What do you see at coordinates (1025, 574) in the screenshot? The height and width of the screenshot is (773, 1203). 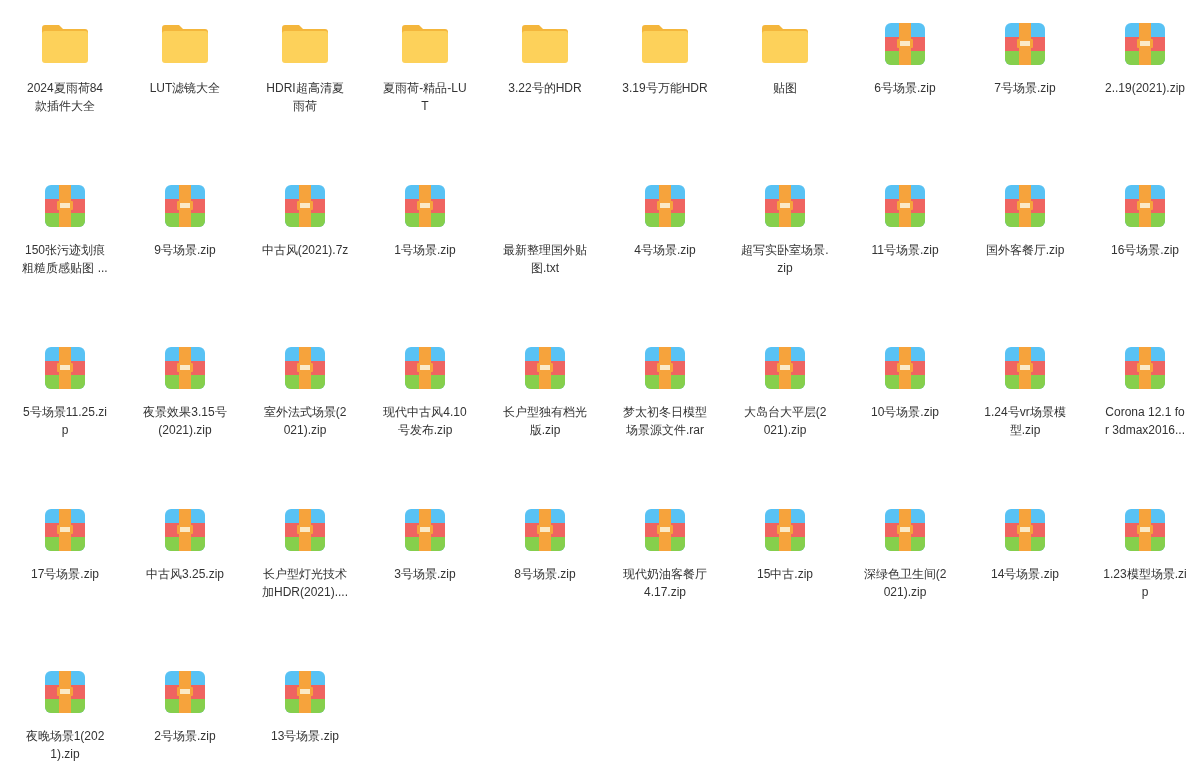 I see `file-name: 14号场景.zip` at bounding box center [1025, 574].